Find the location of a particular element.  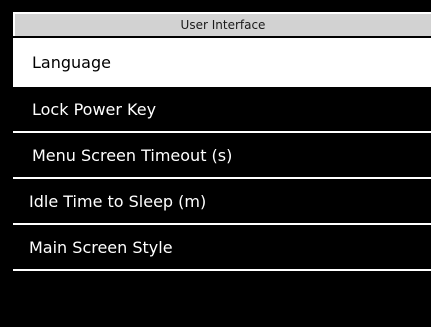

screen-title: User Interface is located at coordinates (223, 25).